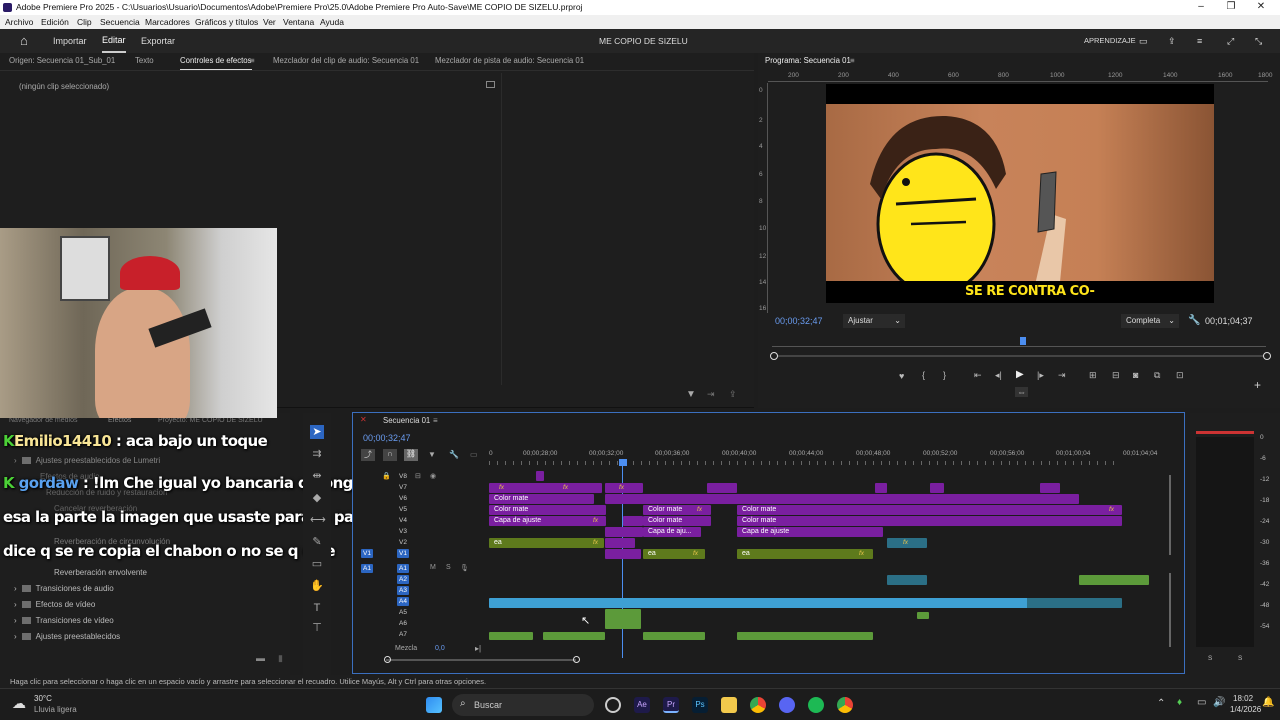  Describe the element at coordinates (541, 499) in the screenshot. I see `clip-v6-color-mate: Color mate` at that location.